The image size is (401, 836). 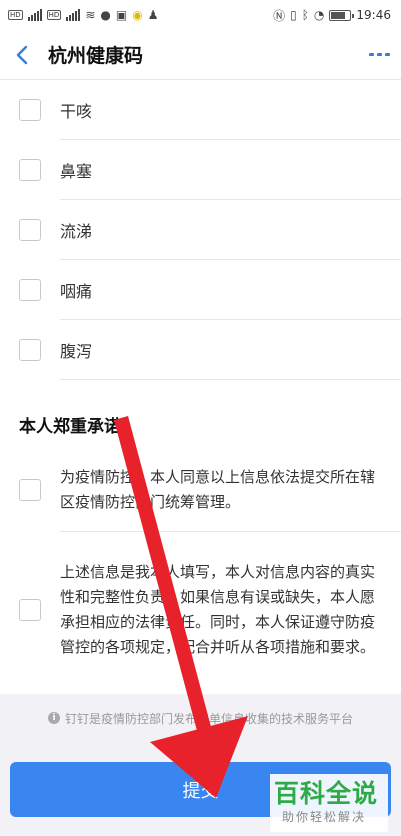 What do you see at coordinates (200, 55) in the screenshot?
I see `nav-bar: 杭州健康码` at bounding box center [200, 55].